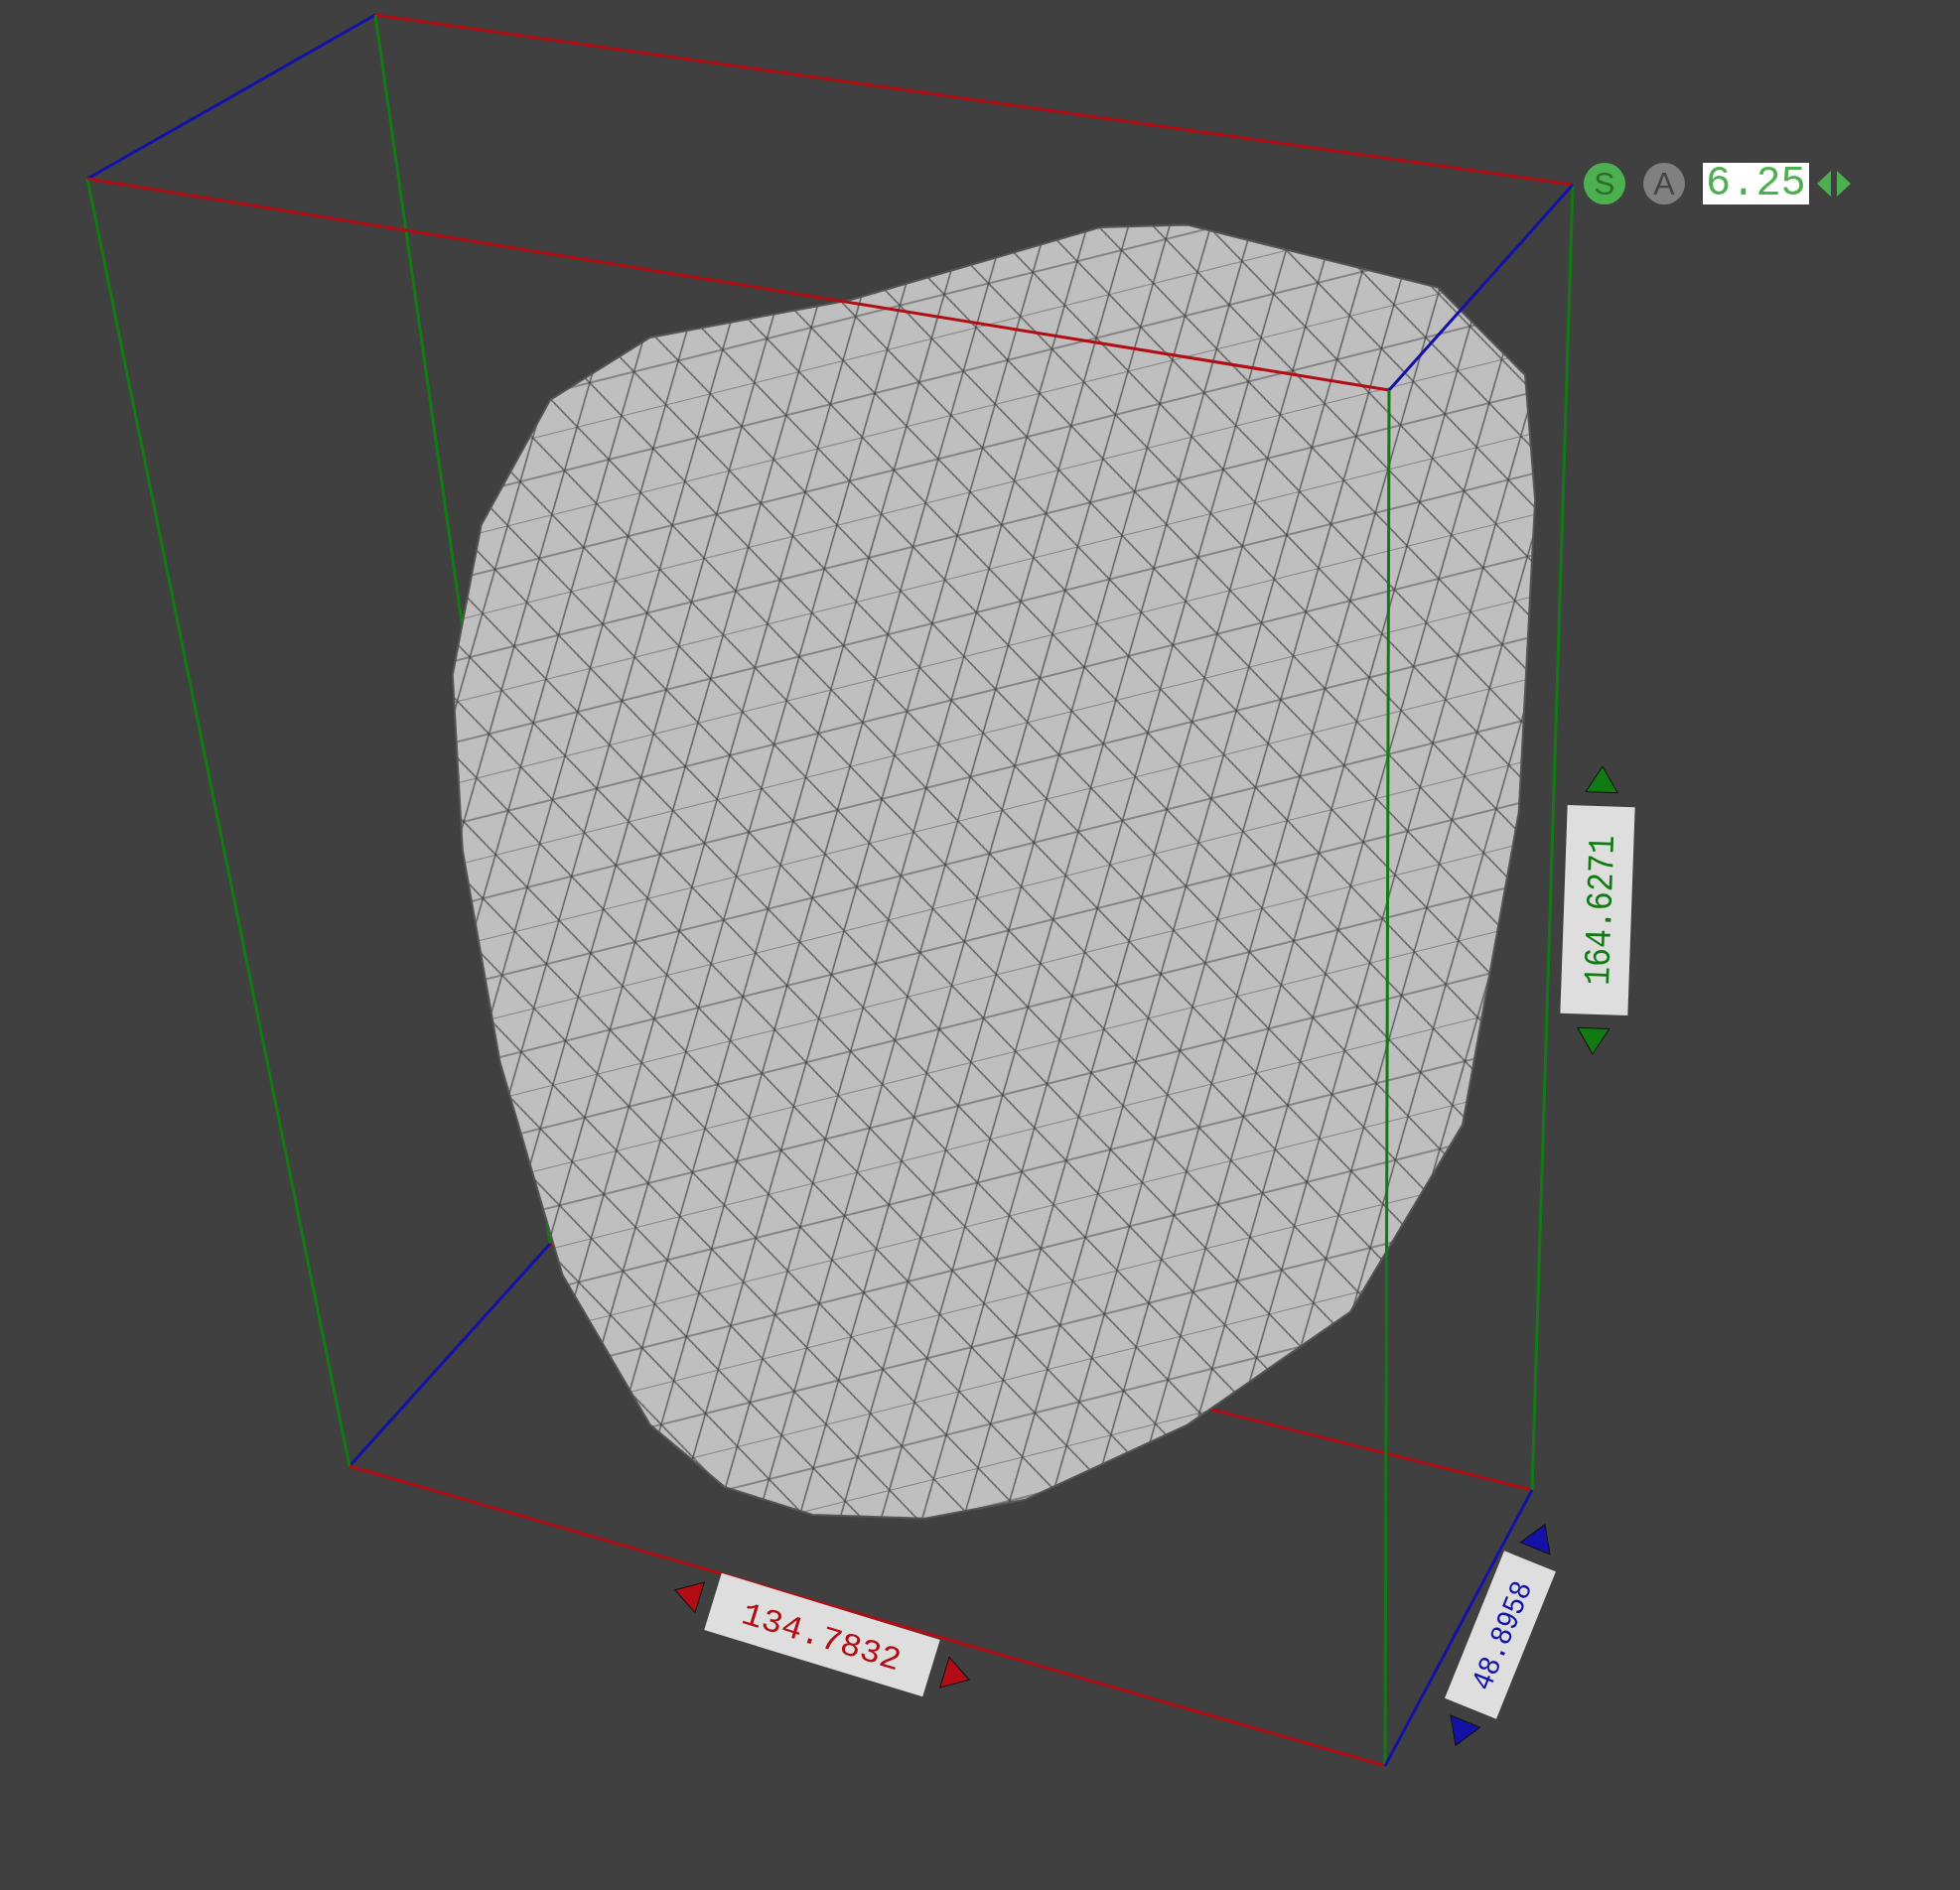 Image resolution: width=1960 pixels, height=1890 pixels. Describe the element at coordinates (1843, 184) in the screenshot. I see `right-arrow-icon` at that location.